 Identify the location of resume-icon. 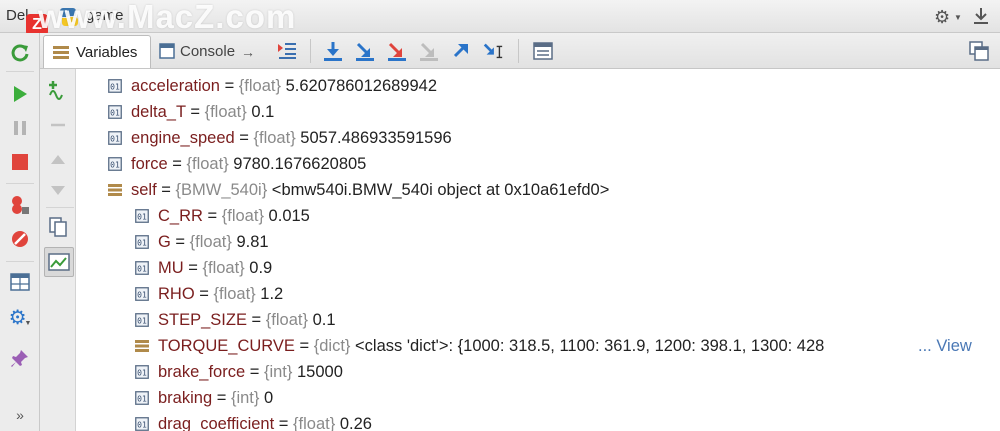
(20, 94).